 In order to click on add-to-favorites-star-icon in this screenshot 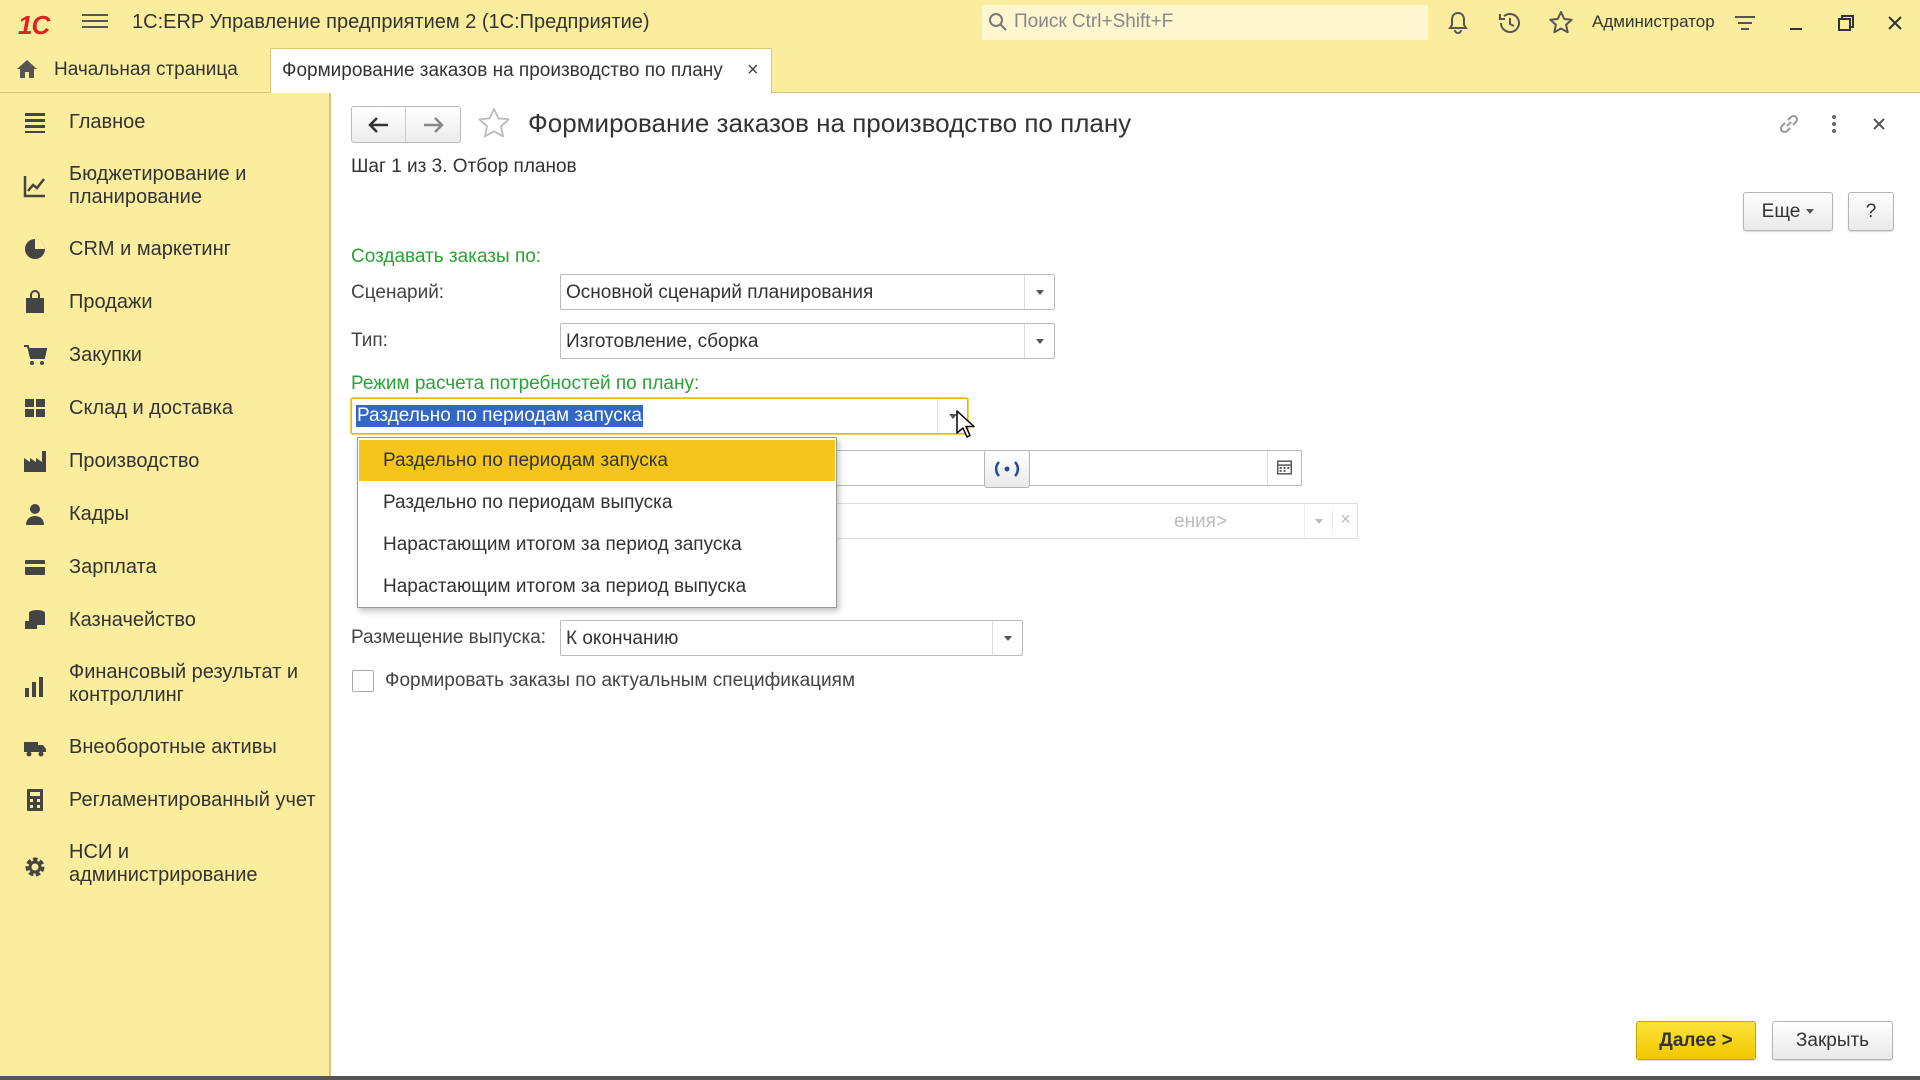, I will do `click(494, 124)`.